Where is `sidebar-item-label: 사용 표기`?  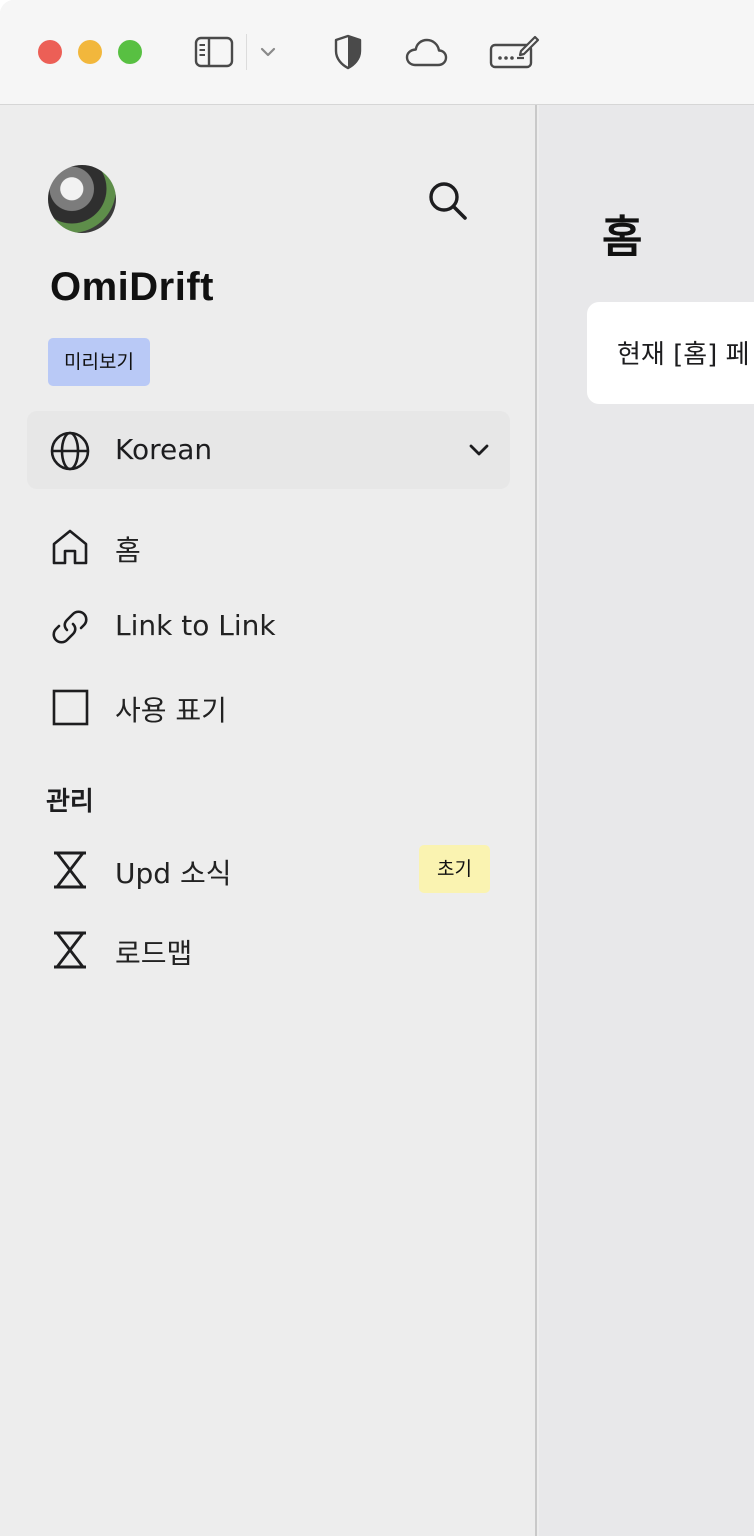 sidebar-item-label: 사용 표기 is located at coordinates (171, 710).